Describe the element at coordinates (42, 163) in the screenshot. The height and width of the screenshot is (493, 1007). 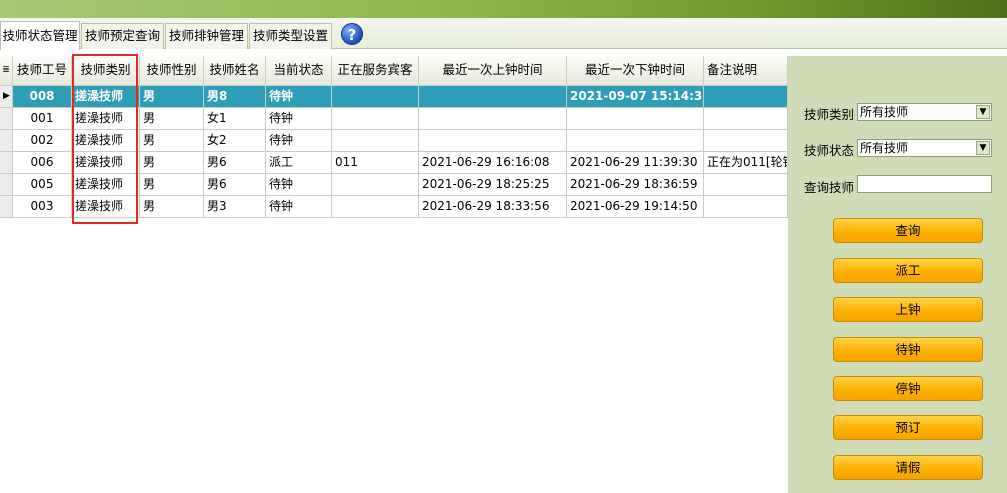
I see `cell-id: 006` at that location.